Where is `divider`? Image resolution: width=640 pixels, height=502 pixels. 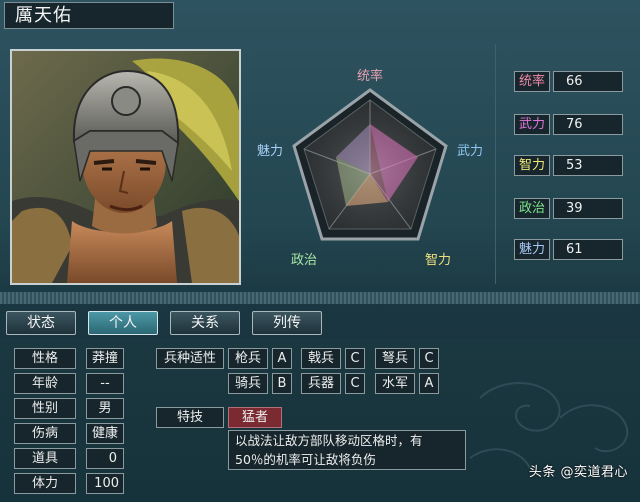
divider is located at coordinates (320, 298).